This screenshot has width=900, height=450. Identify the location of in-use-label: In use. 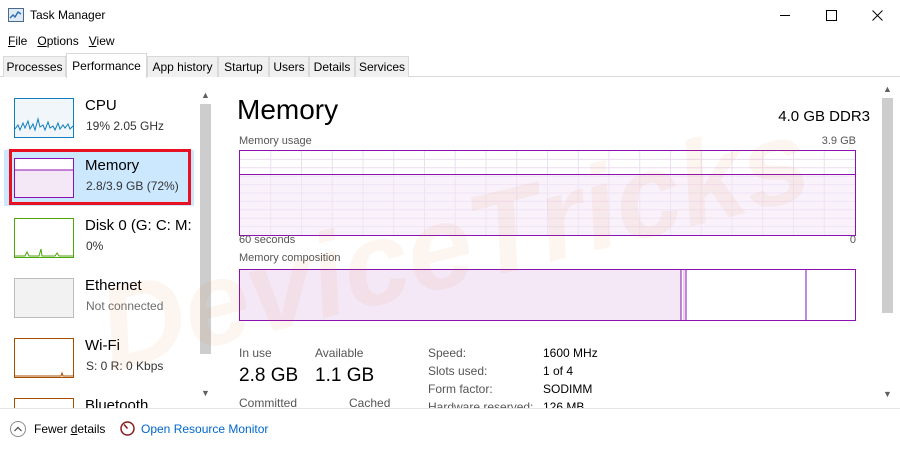
(255, 353).